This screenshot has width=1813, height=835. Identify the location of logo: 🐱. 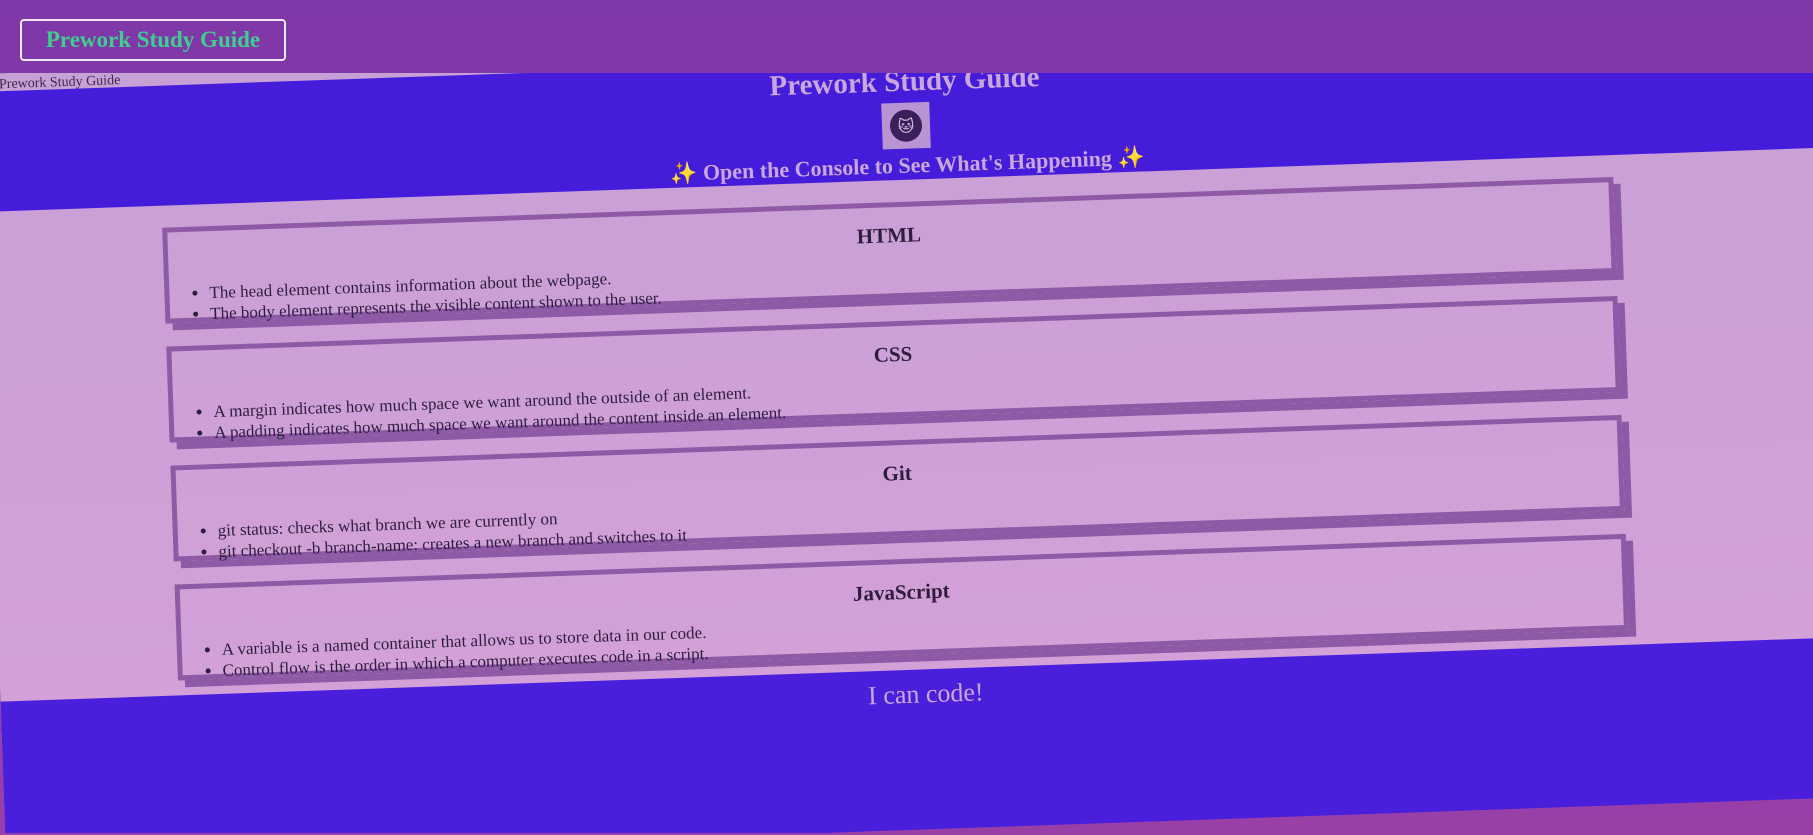
(906, 125).